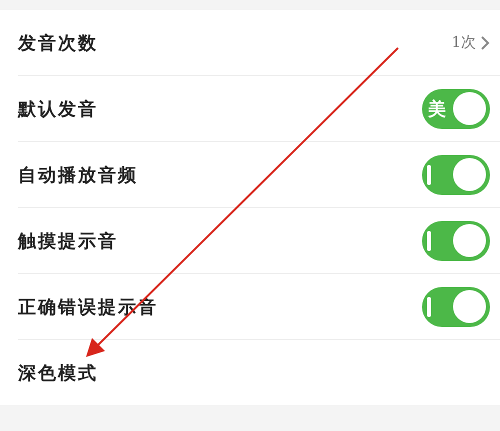 The height and width of the screenshot is (431, 500). I want to click on setting-label: 深色模式, so click(58, 373).